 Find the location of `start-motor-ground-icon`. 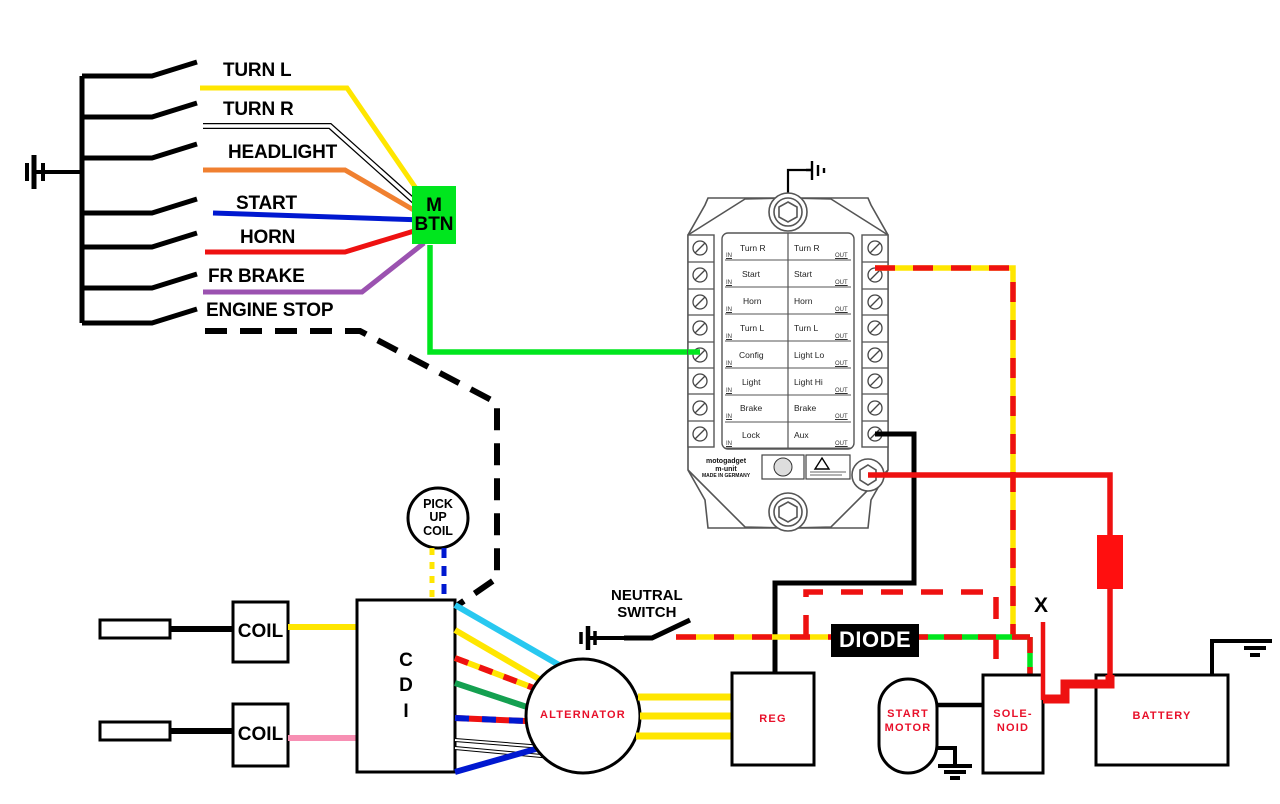

start-motor-ground-icon is located at coordinates (955, 772).